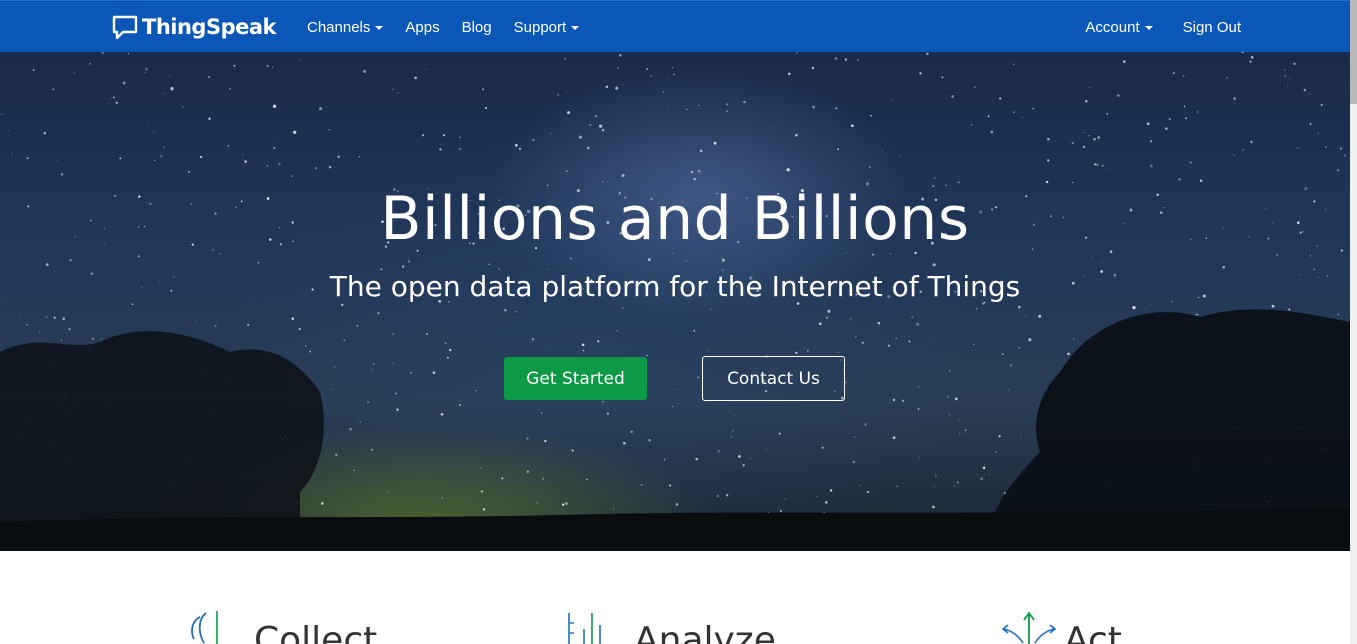 This screenshot has height=644, width=1357. Describe the element at coordinates (1353, 52) in the screenshot. I see `scrollbar-thumb` at that location.